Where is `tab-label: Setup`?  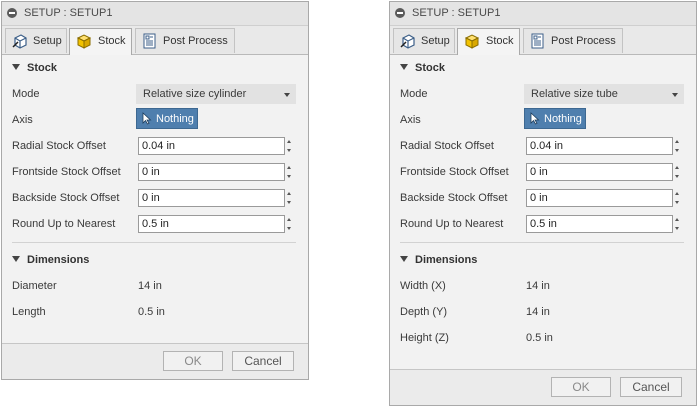
tab-label: Setup is located at coordinates (47, 41).